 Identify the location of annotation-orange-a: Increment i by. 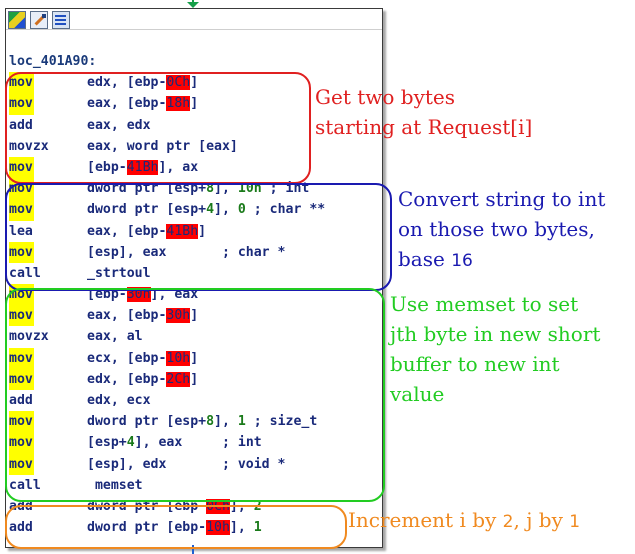
(425, 520).